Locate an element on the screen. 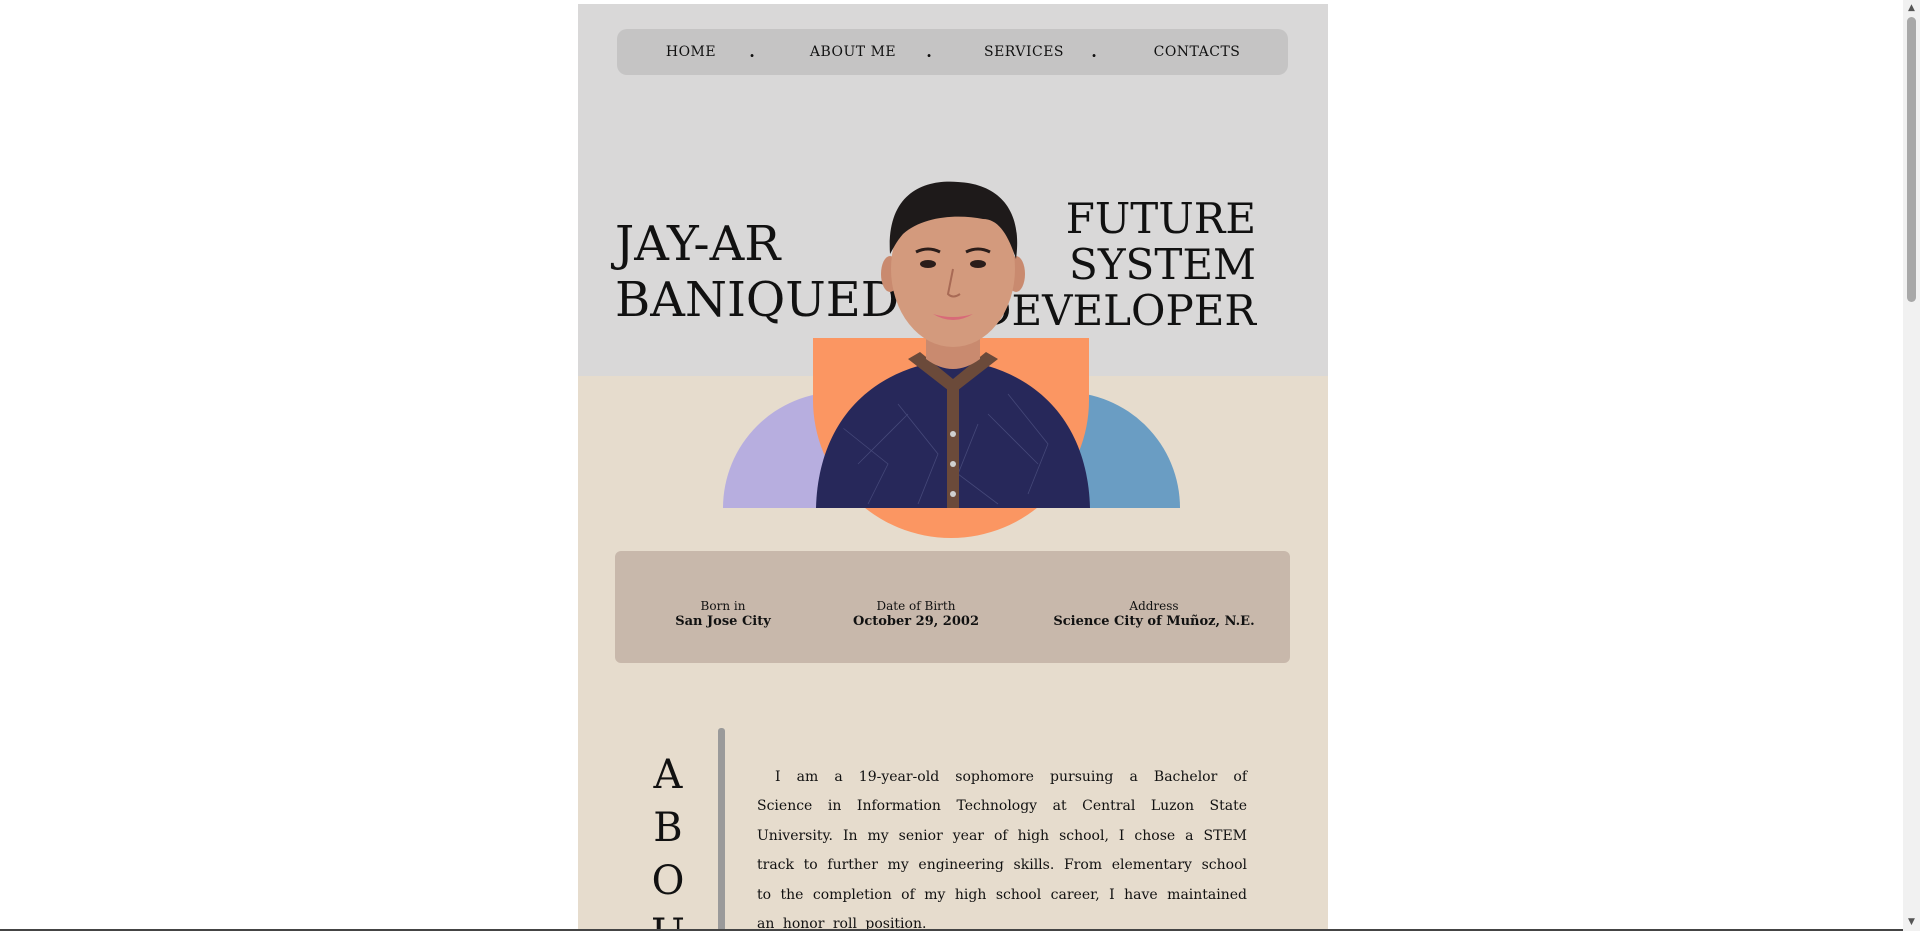  info-born-label: Born in is located at coordinates (723, 606).